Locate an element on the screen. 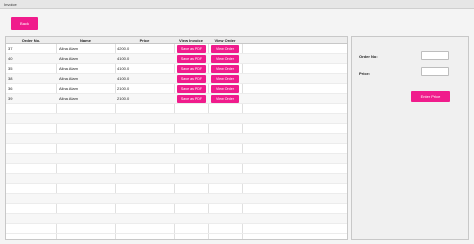 The image size is (474, 244). price-label: Price: is located at coordinates (365, 73).